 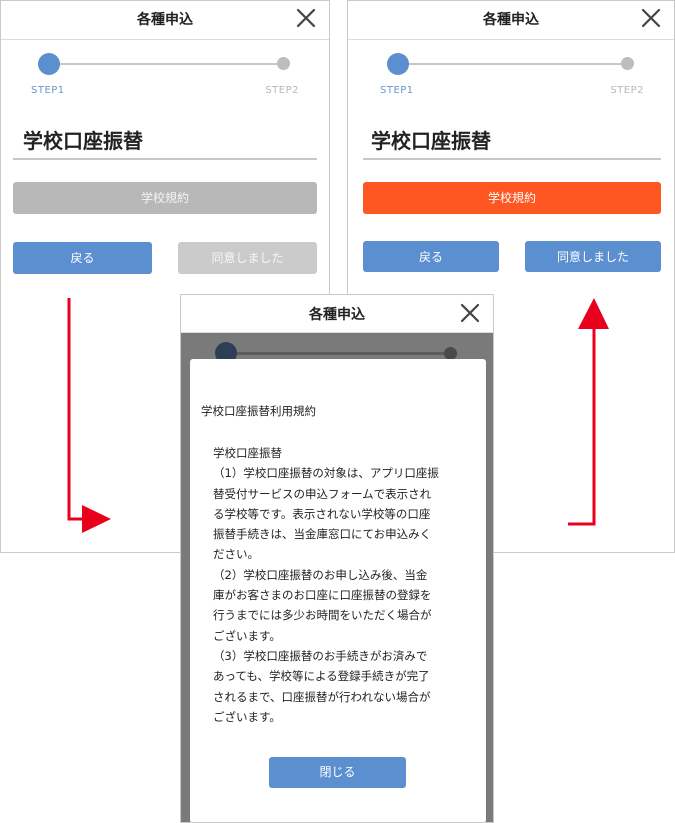 I want to click on close-icon, so click(x=470, y=313).